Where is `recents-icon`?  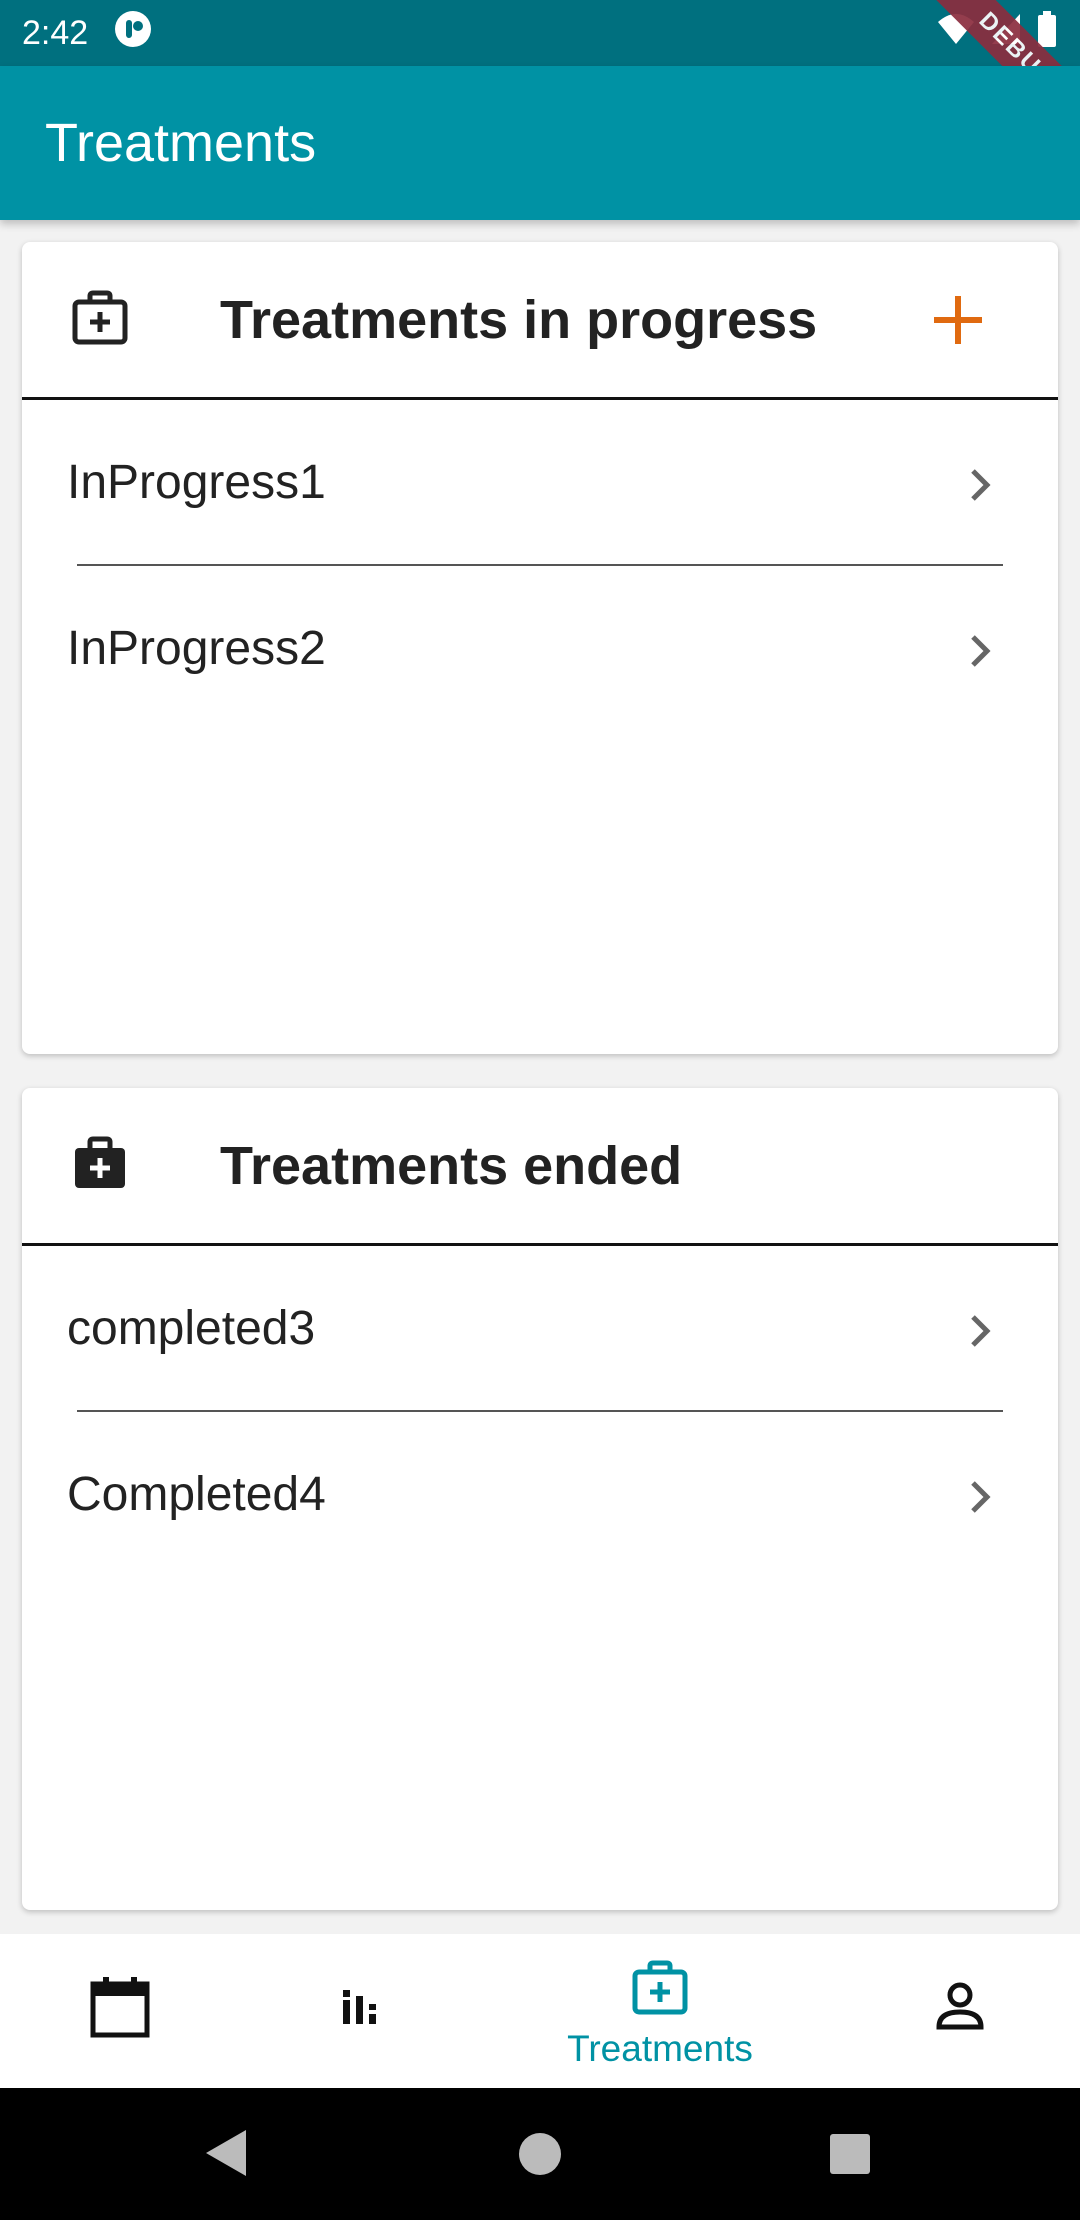 recents-icon is located at coordinates (850, 2156).